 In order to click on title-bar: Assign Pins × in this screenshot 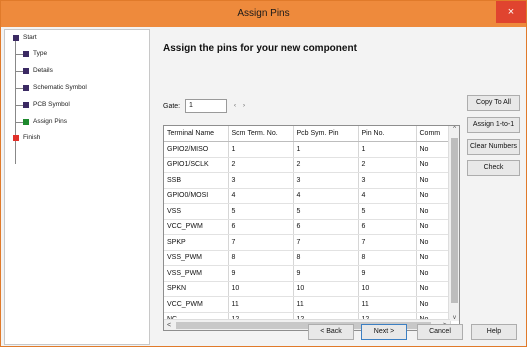, I will do `click(263, 14)`.